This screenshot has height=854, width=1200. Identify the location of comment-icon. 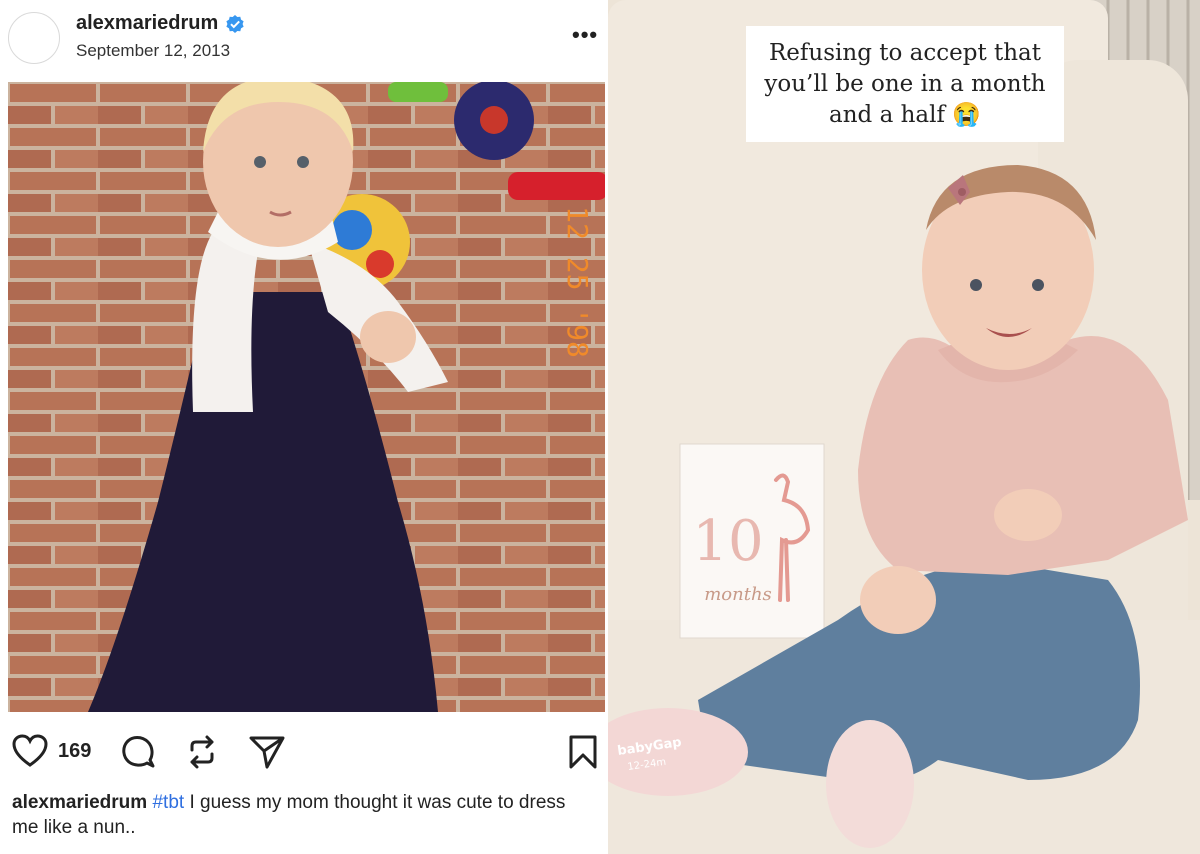
(138, 752).